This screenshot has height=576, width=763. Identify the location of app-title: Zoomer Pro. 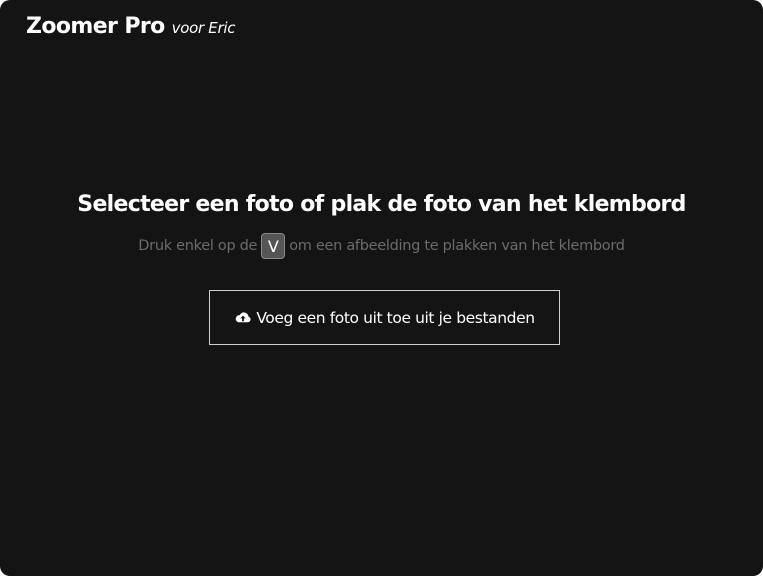
(95, 26).